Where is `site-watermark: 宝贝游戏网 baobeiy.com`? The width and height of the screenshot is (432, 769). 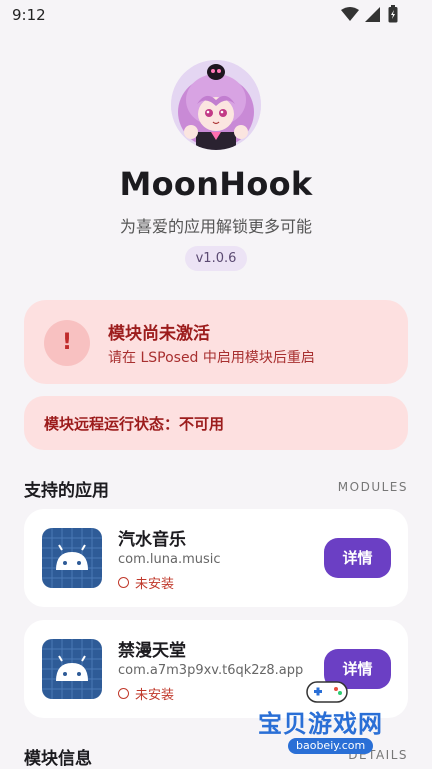 site-watermark: 宝贝游戏网 baobeiy.com is located at coordinates (330, 717).